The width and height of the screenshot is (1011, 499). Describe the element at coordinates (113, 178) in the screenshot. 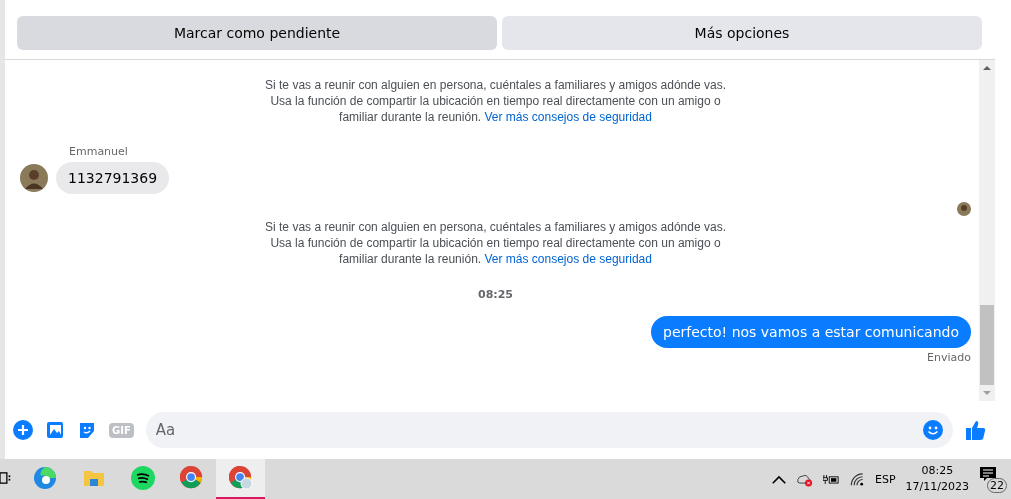

I see `message-bubble: 1132791369` at that location.